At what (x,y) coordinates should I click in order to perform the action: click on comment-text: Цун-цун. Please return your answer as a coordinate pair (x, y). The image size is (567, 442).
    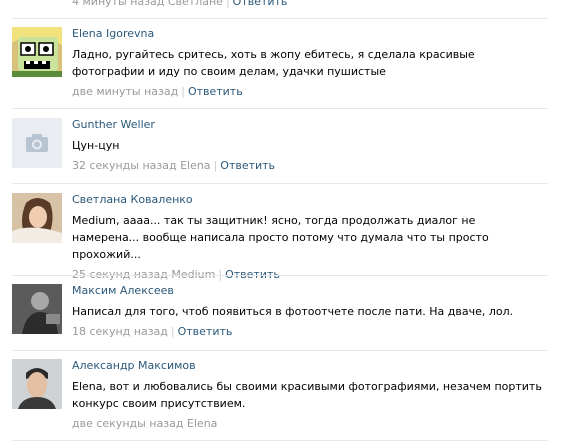
    Looking at the image, I should click on (96, 145).